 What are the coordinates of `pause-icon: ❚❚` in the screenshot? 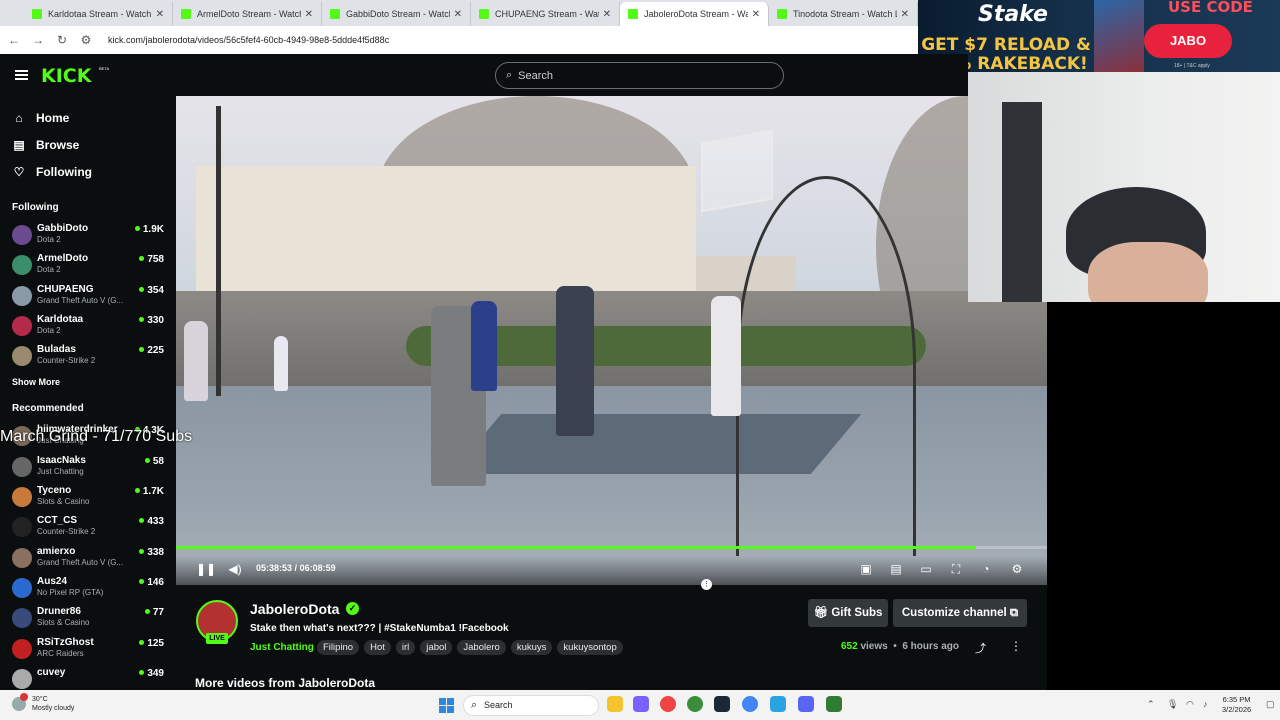 It's located at (206, 569).